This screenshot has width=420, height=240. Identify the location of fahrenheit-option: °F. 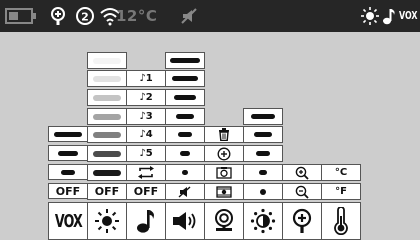
(341, 191).